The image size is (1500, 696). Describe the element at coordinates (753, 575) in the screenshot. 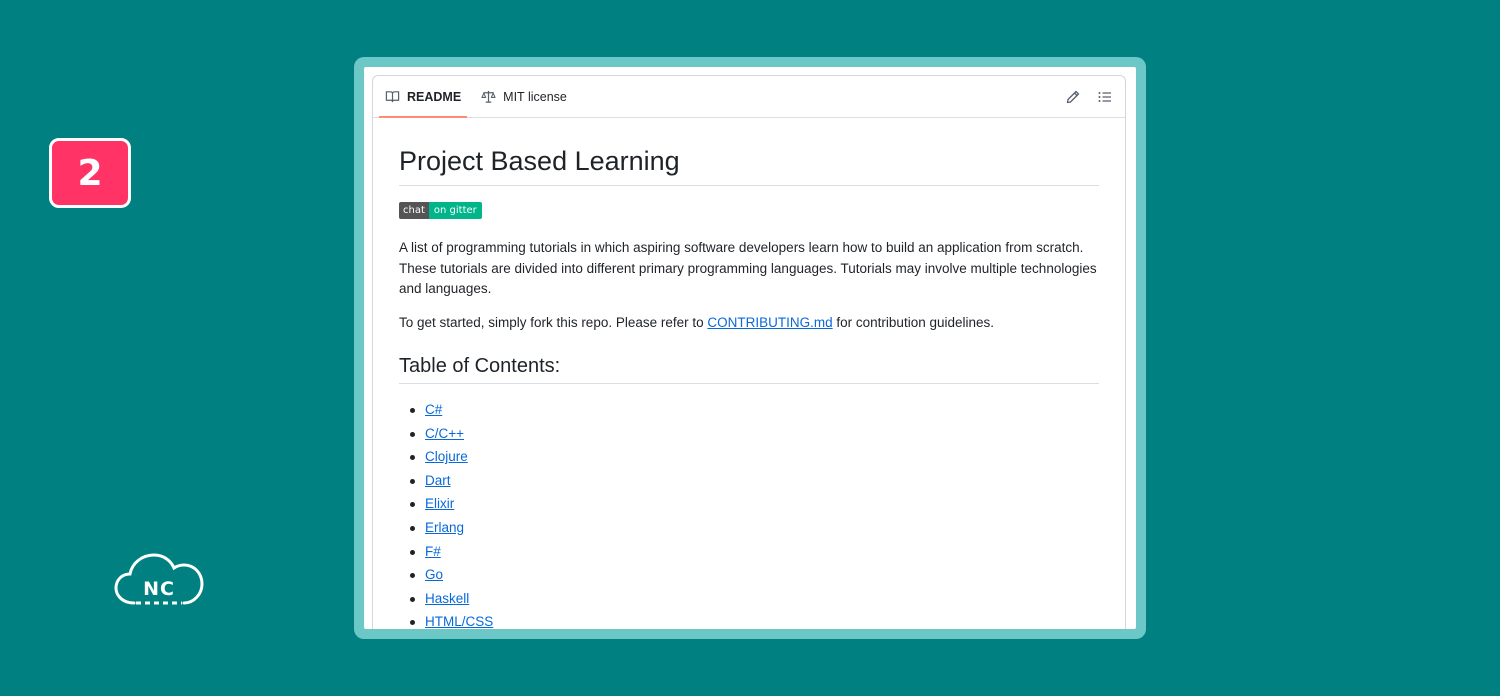

I see `list-item: Go` at that location.